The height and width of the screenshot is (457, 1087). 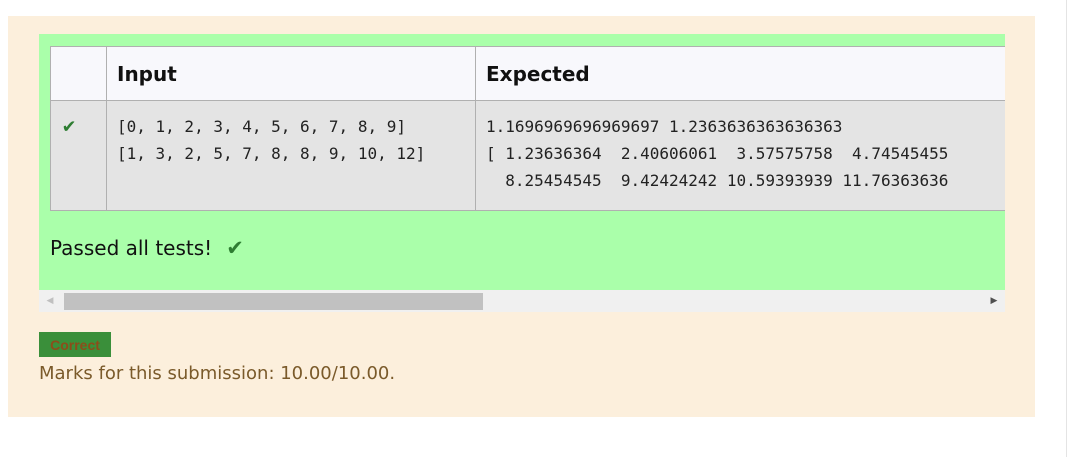 What do you see at coordinates (291, 73) in the screenshot?
I see `input-column-header: Input` at bounding box center [291, 73].